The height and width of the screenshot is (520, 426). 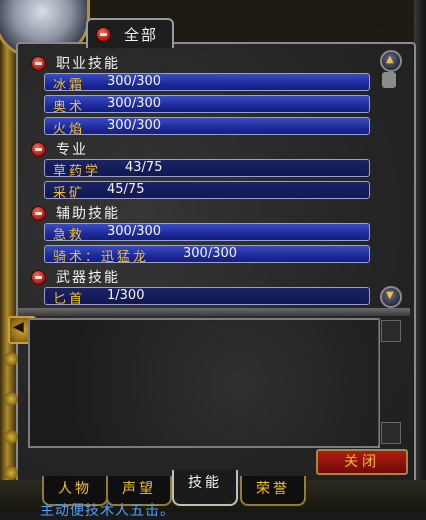 I want to click on skill-bar: 骑术：迅猛龙 300/300, so click(x=207, y=255).